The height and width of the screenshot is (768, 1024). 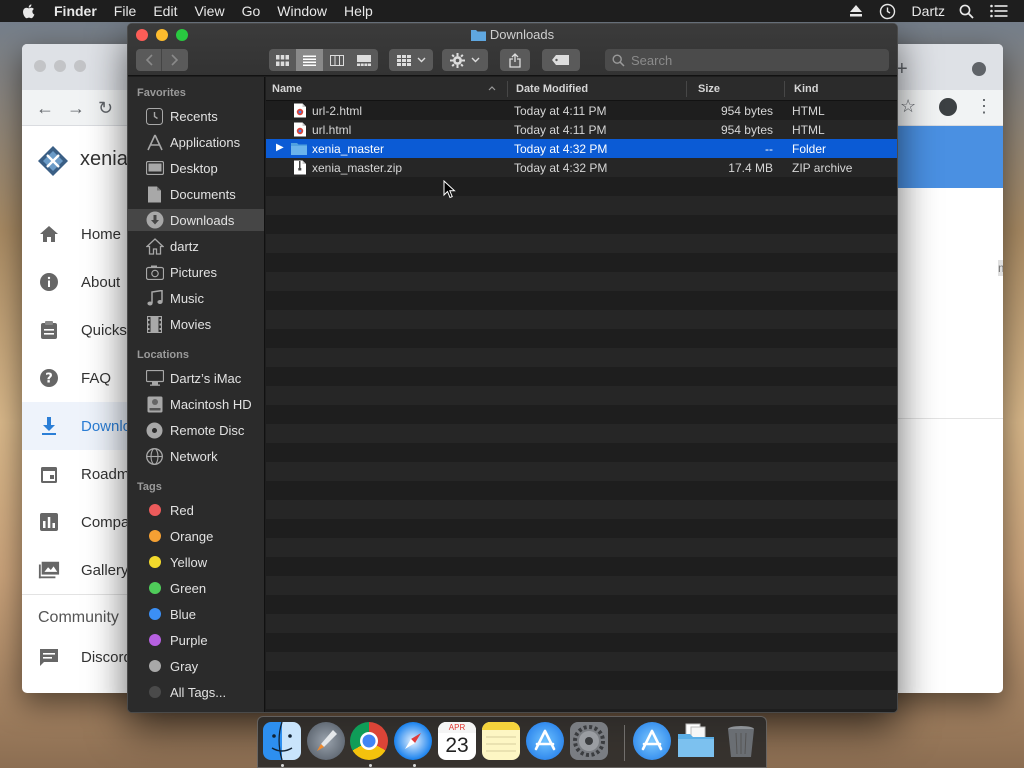 What do you see at coordinates (196, 220) in the screenshot?
I see `sidebar-item-downloads: Downloads` at bounding box center [196, 220].